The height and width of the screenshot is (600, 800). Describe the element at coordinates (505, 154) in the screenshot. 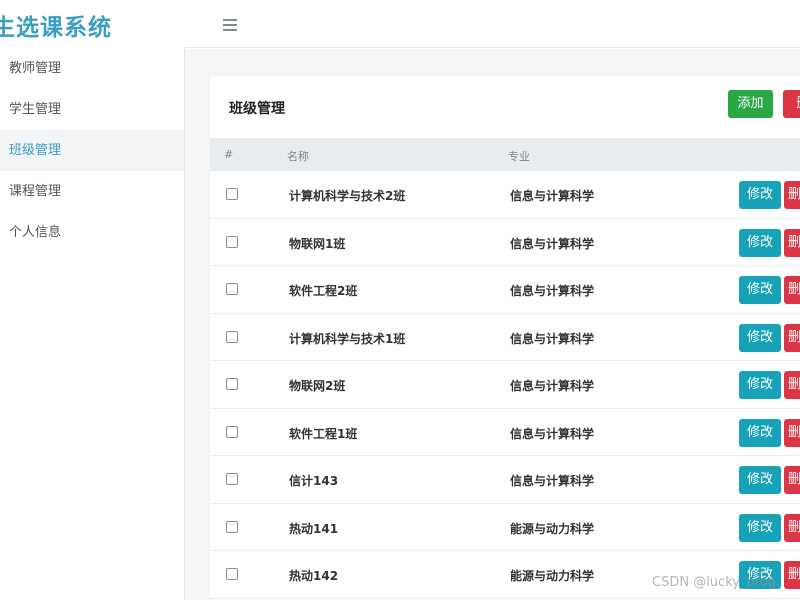

I see `table-header: # 名称 专业` at that location.